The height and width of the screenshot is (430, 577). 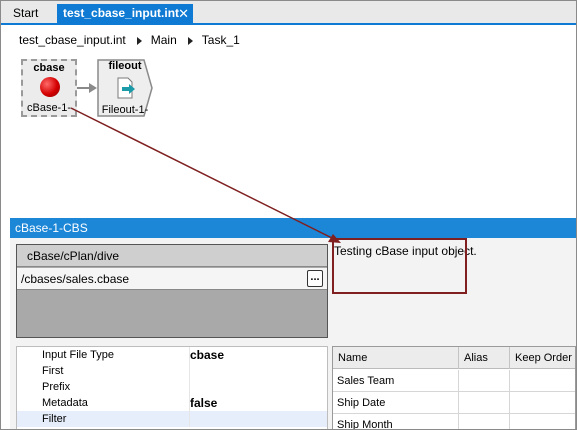 What do you see at coordinates (125, 110) in the screenshot?
I see `node-caption: Fileout-1-` at bounding box center [125, 110].